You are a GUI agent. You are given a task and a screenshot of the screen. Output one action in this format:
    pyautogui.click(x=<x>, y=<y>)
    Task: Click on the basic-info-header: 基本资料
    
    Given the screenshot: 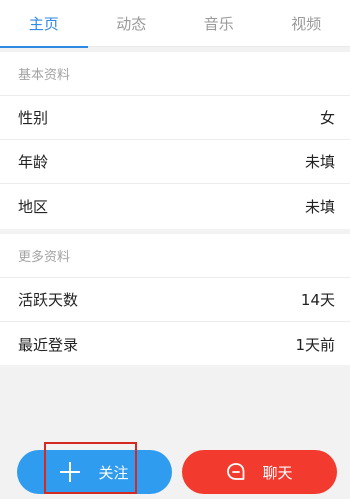 What is the action you would take?
    pyautogui.click(x=175, y=74)
    